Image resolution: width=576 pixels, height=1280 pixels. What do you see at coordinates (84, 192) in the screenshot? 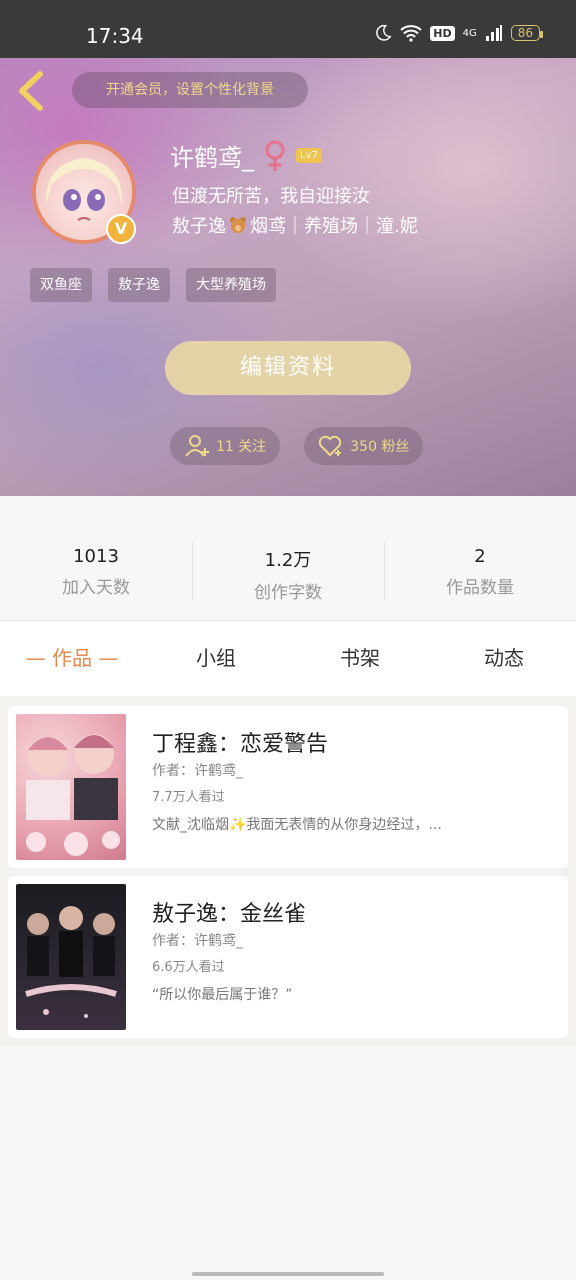
I see `avatar: V` at bounding box center [84, 192].